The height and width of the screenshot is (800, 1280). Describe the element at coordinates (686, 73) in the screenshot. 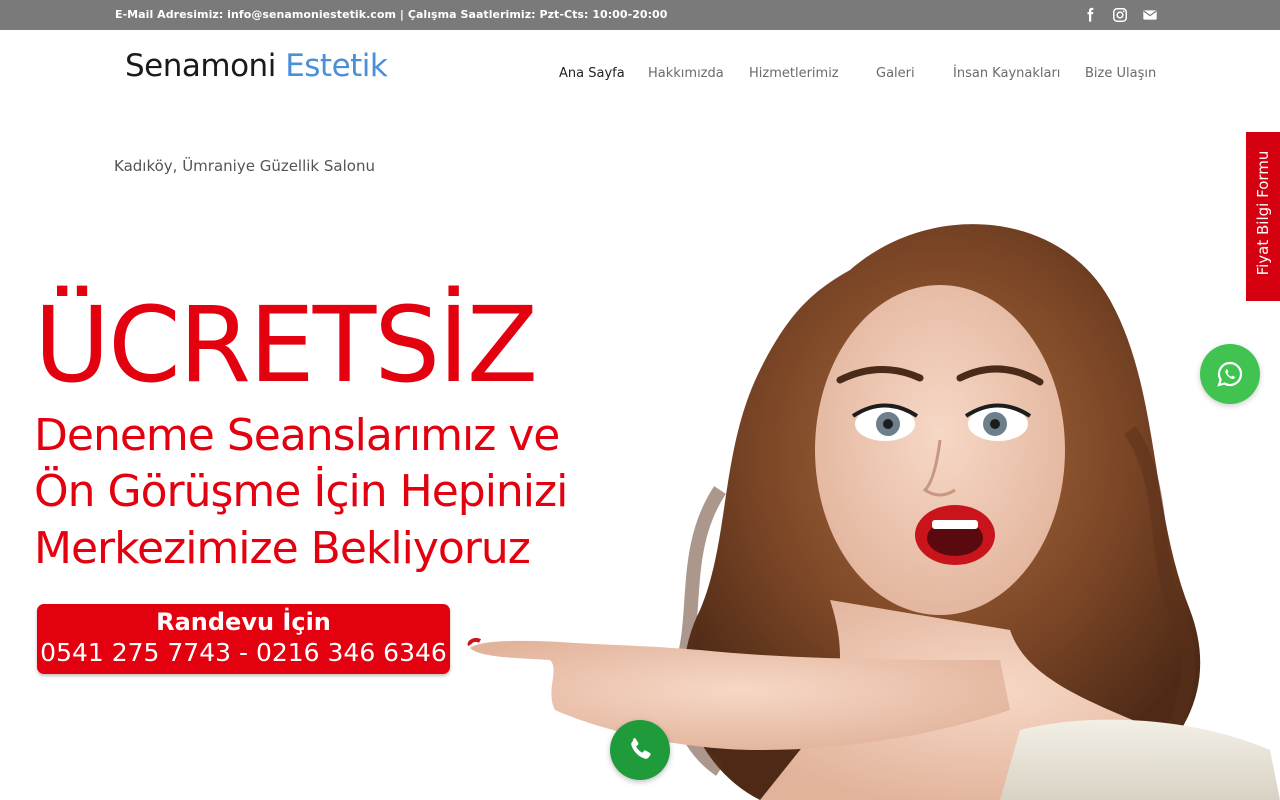

I see `nav-item-hakkimizda: Hakkımızda` at that location.